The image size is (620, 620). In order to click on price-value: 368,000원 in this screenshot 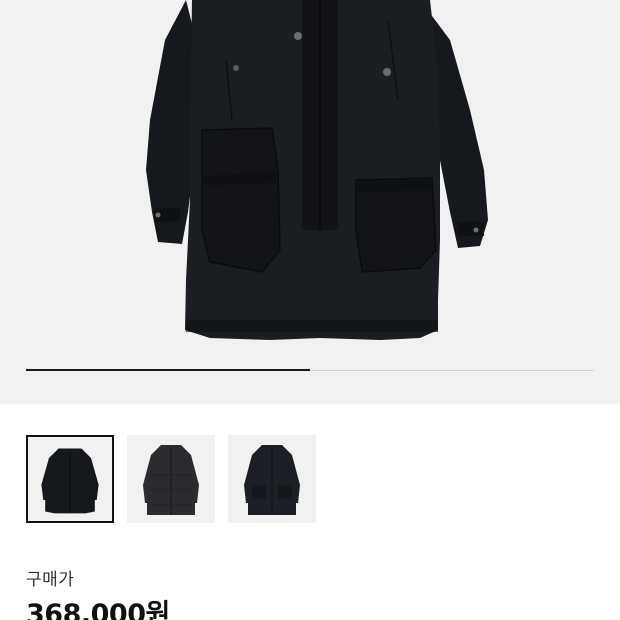, I will do `click(98, 609)`.